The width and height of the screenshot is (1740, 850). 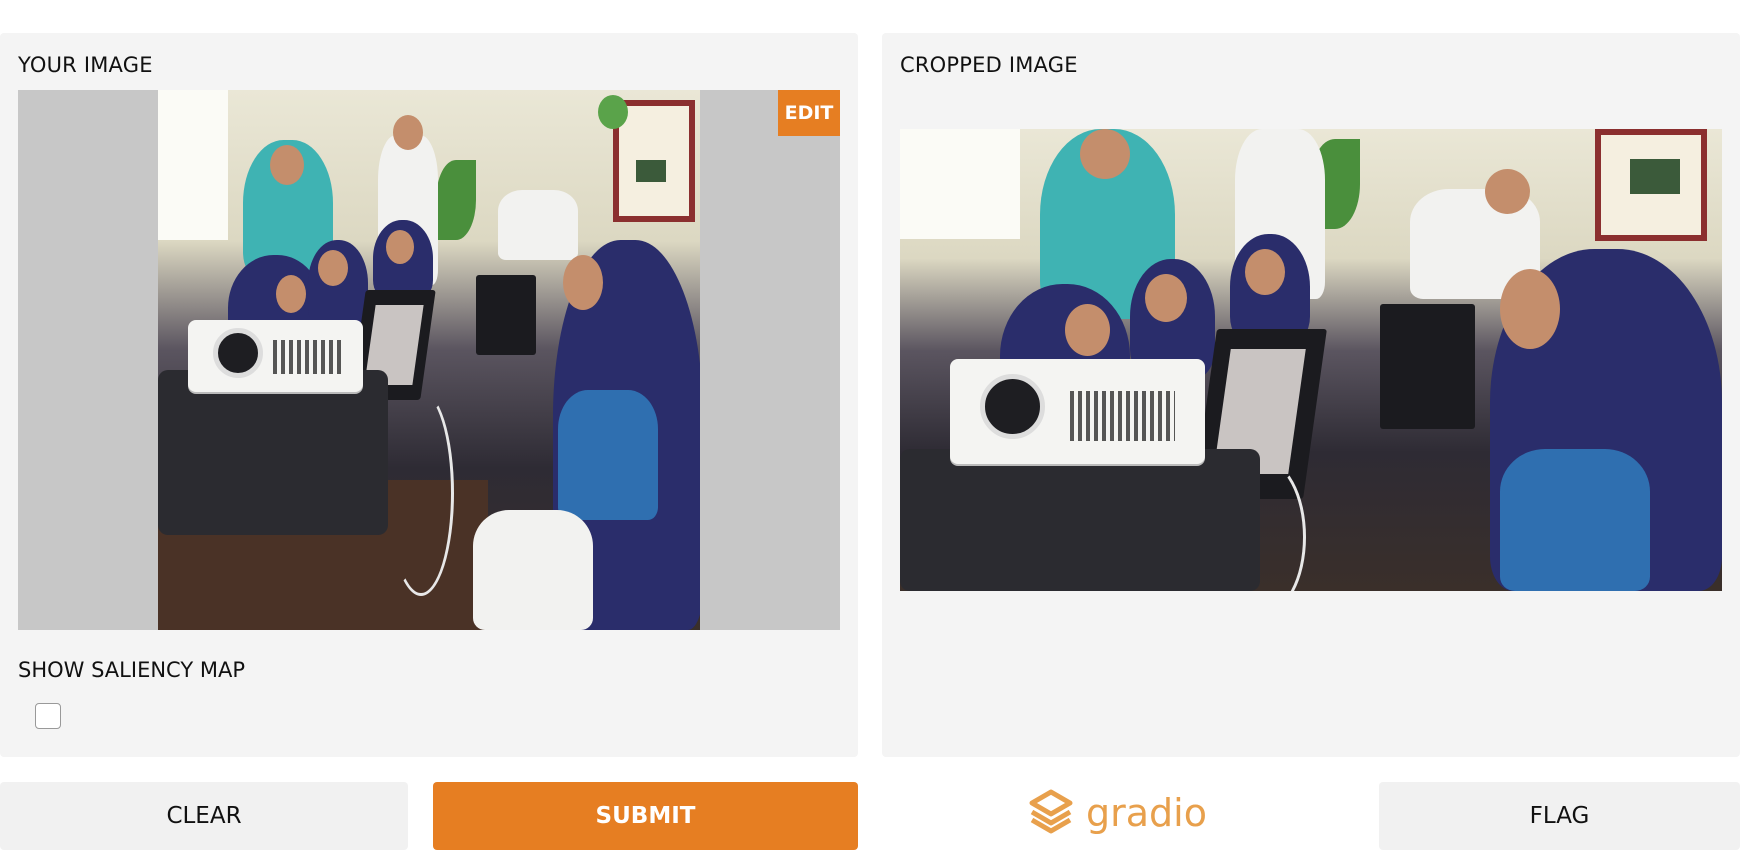 I want to click on input-image-label: YOUR IMAGE, so click(x=85, y=65).